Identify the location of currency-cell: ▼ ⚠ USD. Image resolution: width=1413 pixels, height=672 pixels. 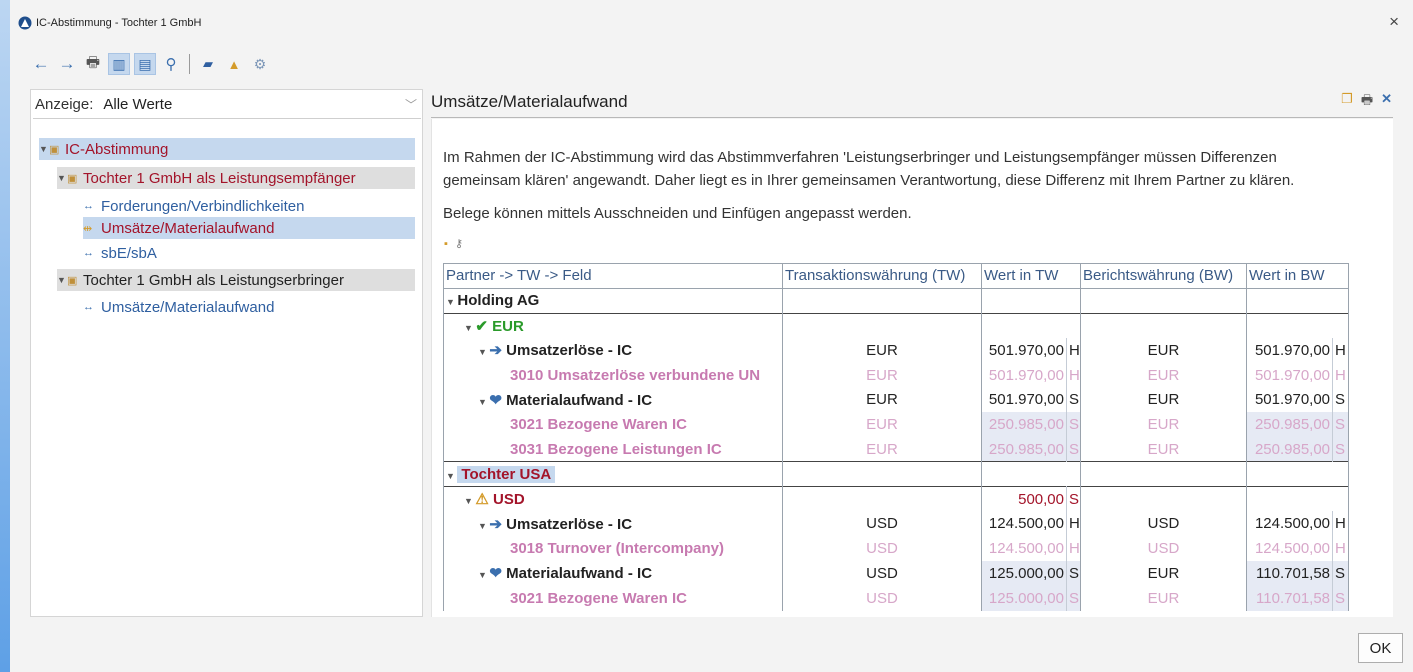
(613, 499).